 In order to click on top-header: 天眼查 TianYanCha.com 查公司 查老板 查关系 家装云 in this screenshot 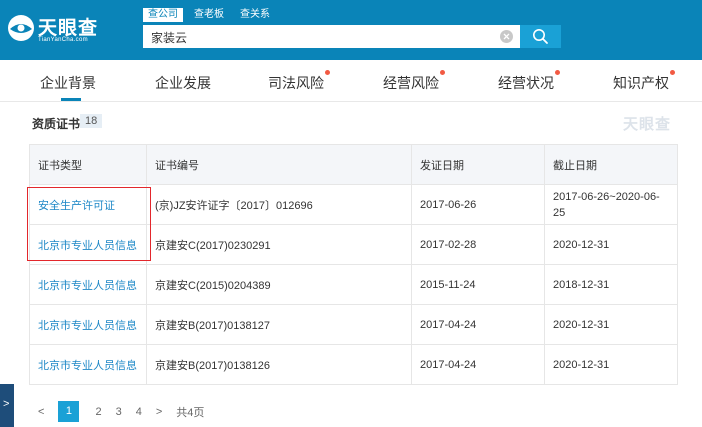, I will do `click(351, 30)`.